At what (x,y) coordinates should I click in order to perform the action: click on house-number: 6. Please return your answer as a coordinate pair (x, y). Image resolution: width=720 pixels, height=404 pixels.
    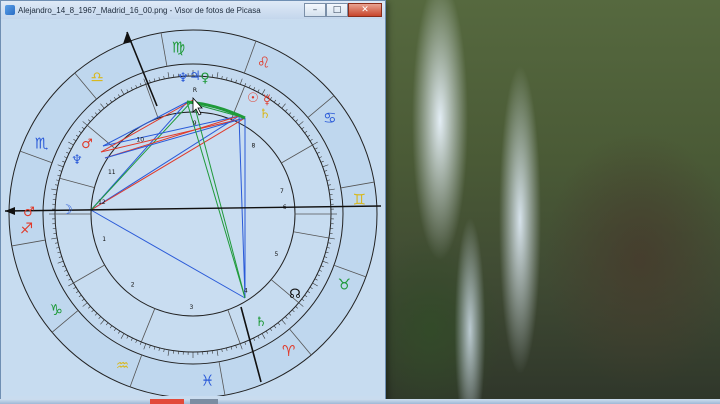
    Looking at the image, I should click on (285, 207).